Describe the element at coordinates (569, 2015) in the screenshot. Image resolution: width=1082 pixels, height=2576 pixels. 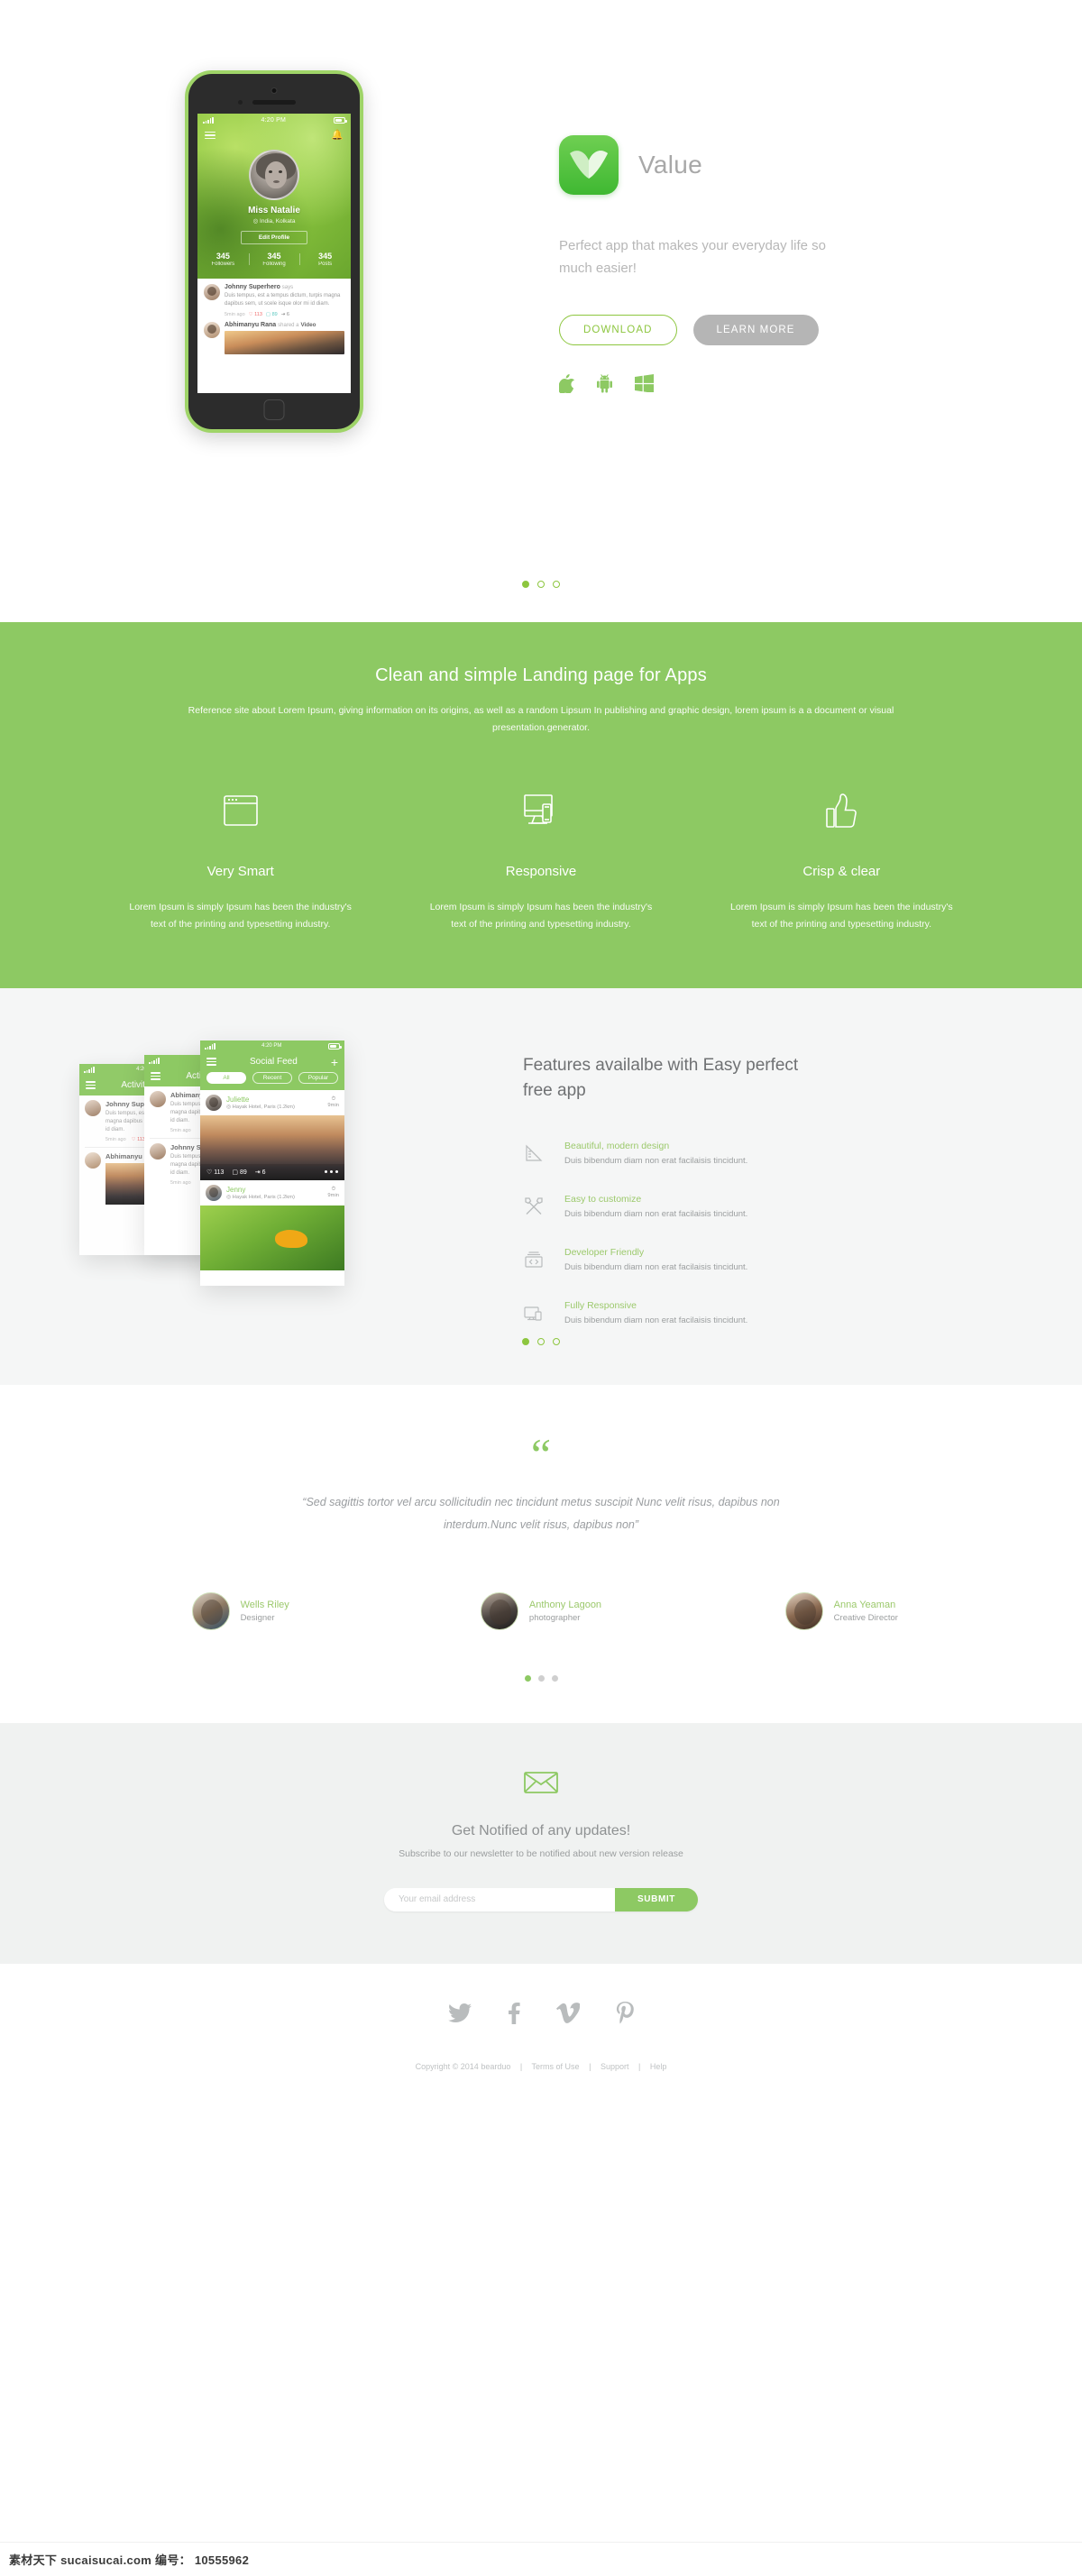
I see `vimeo-icon` at that location.